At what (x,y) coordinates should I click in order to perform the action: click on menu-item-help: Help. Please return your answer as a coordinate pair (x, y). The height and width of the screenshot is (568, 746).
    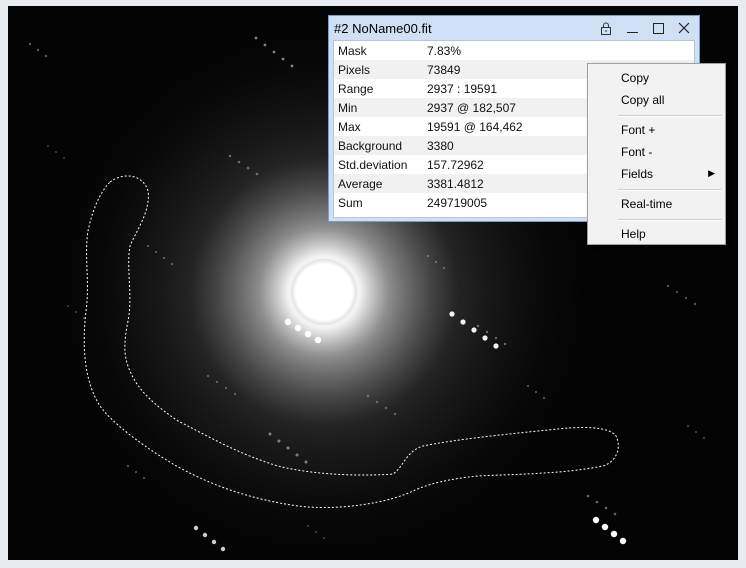
    Looking at the image, I should click on (656, 234).